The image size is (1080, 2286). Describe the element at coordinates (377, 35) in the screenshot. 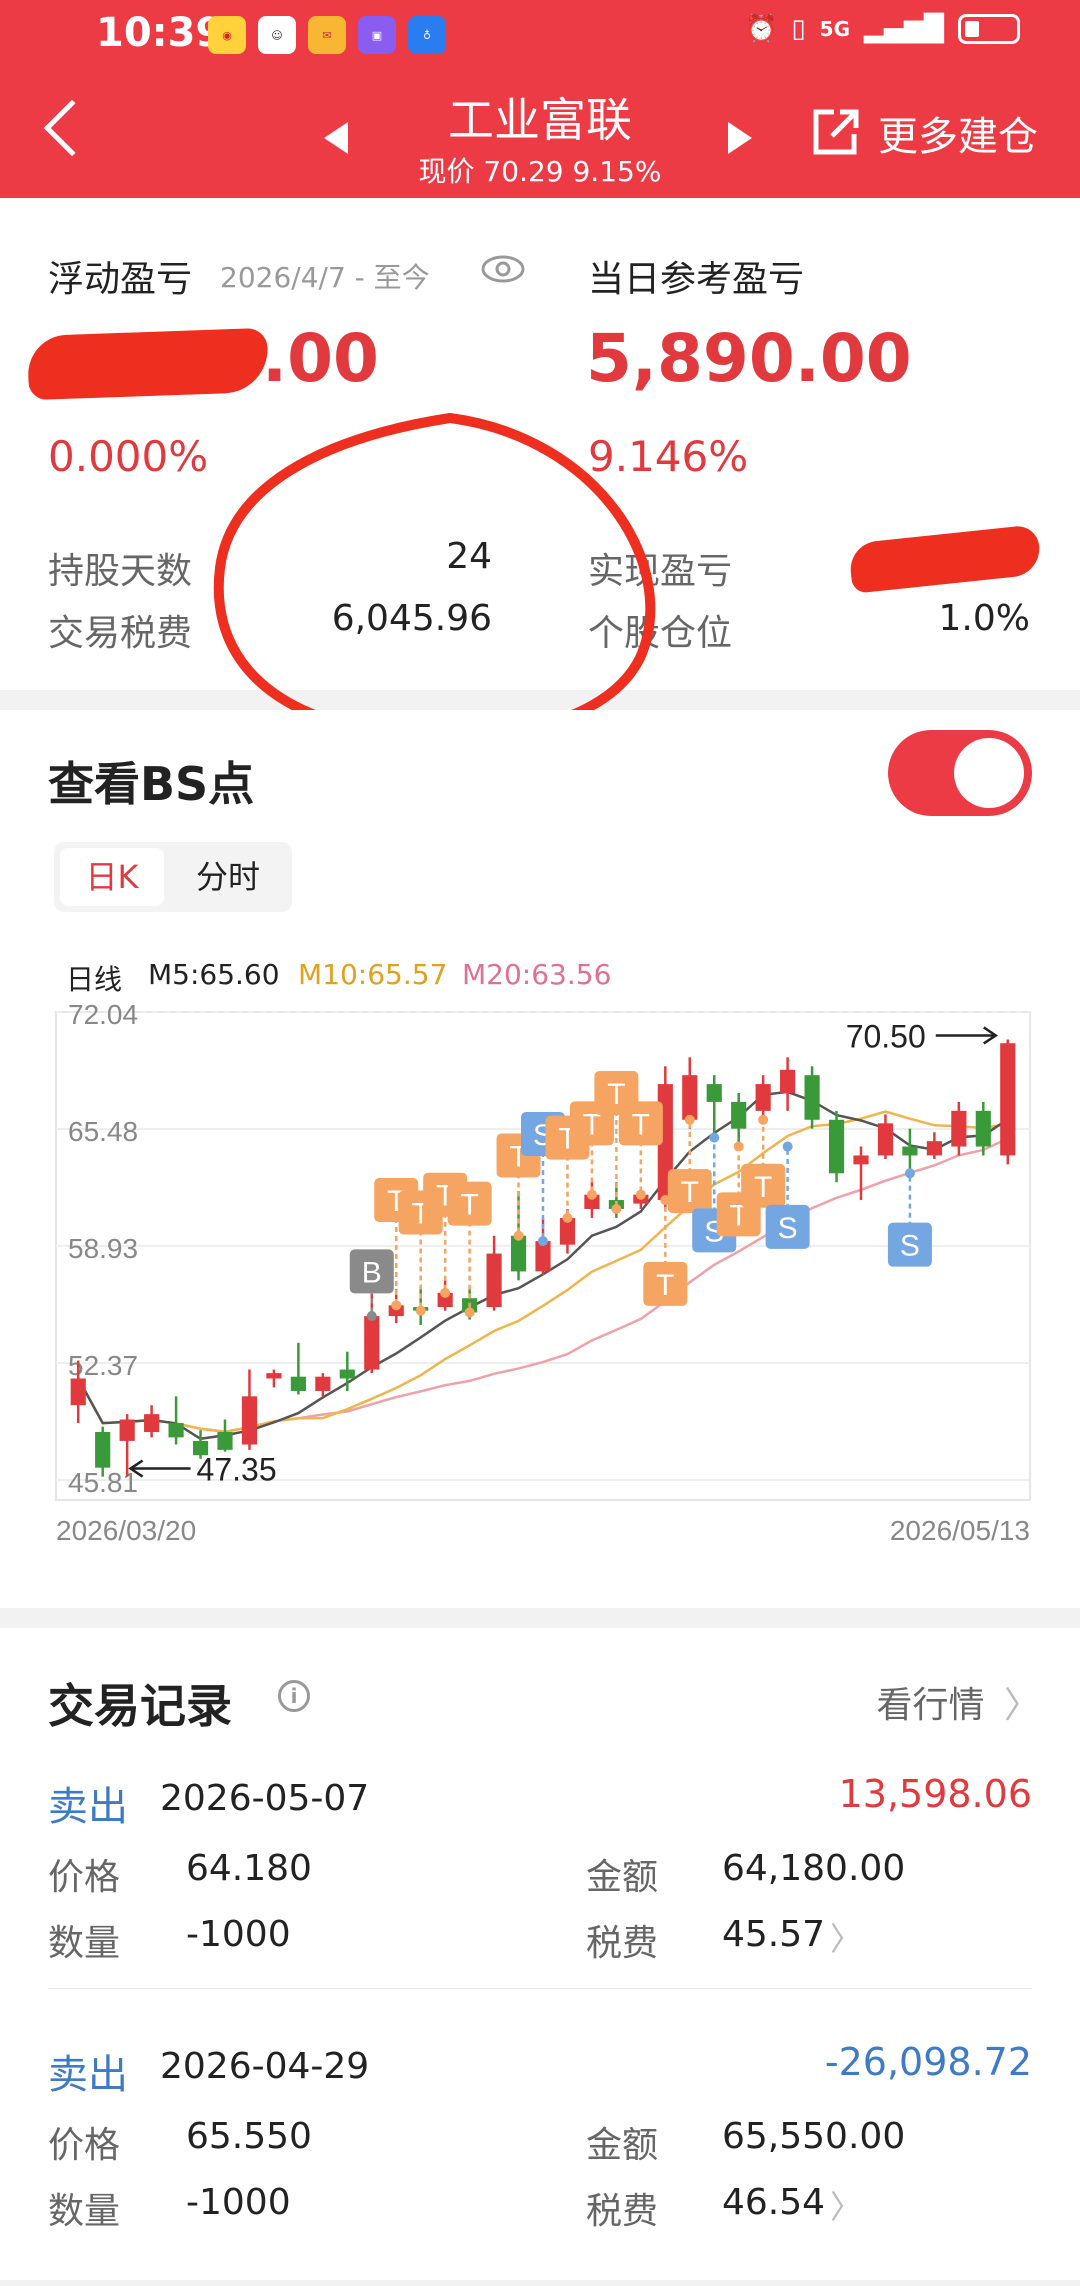

I see `app-icon: ▣` at that location.